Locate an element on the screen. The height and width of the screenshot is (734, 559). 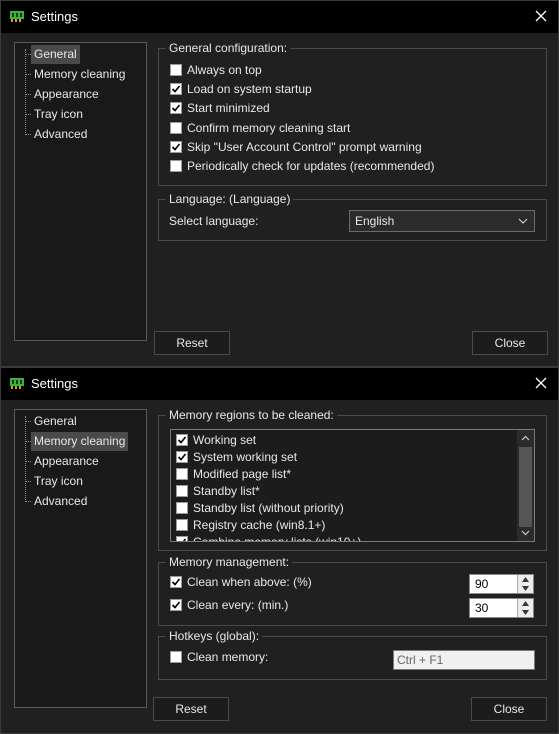
group-label: Memory regions to be cleaned: is located at coordinates (251, 415).